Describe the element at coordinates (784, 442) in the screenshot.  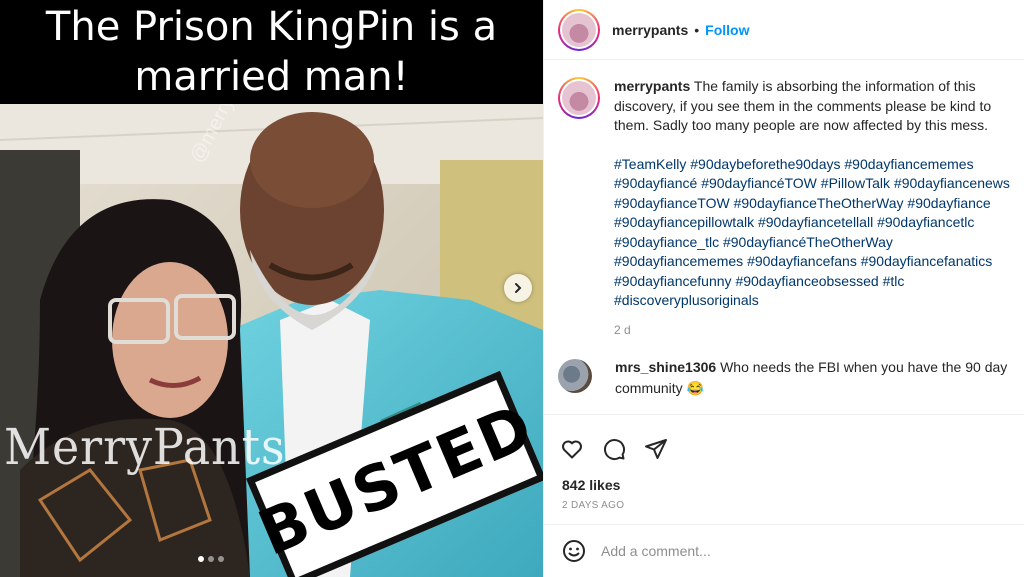
I see `action-bar` at that location.